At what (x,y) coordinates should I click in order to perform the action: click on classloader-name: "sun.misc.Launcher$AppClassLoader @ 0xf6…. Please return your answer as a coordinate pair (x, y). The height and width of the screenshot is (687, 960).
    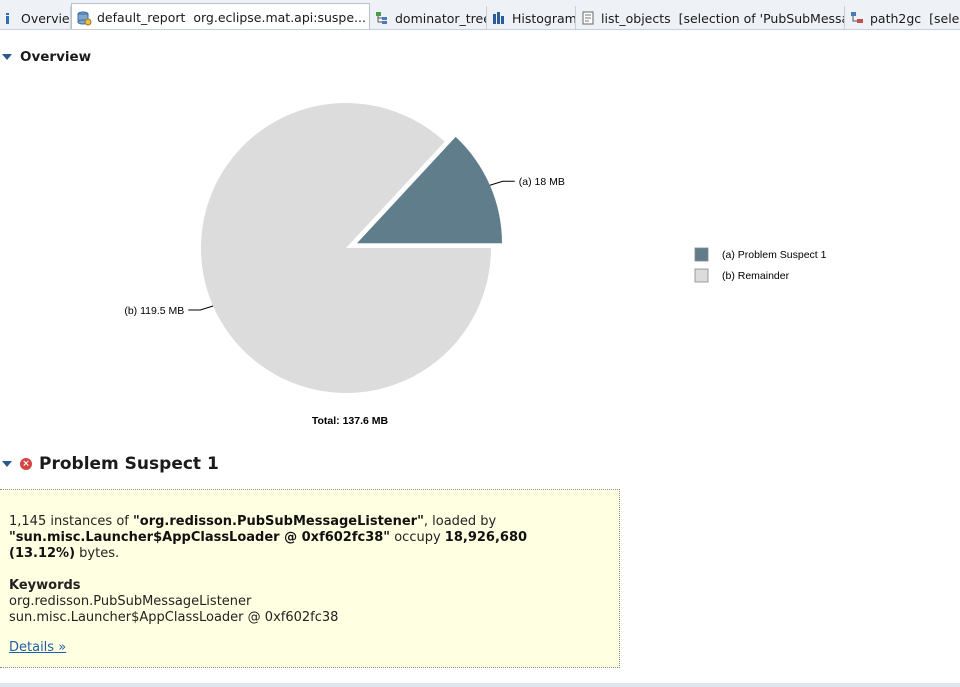
    Looking at the image, I should click on (200, 537).